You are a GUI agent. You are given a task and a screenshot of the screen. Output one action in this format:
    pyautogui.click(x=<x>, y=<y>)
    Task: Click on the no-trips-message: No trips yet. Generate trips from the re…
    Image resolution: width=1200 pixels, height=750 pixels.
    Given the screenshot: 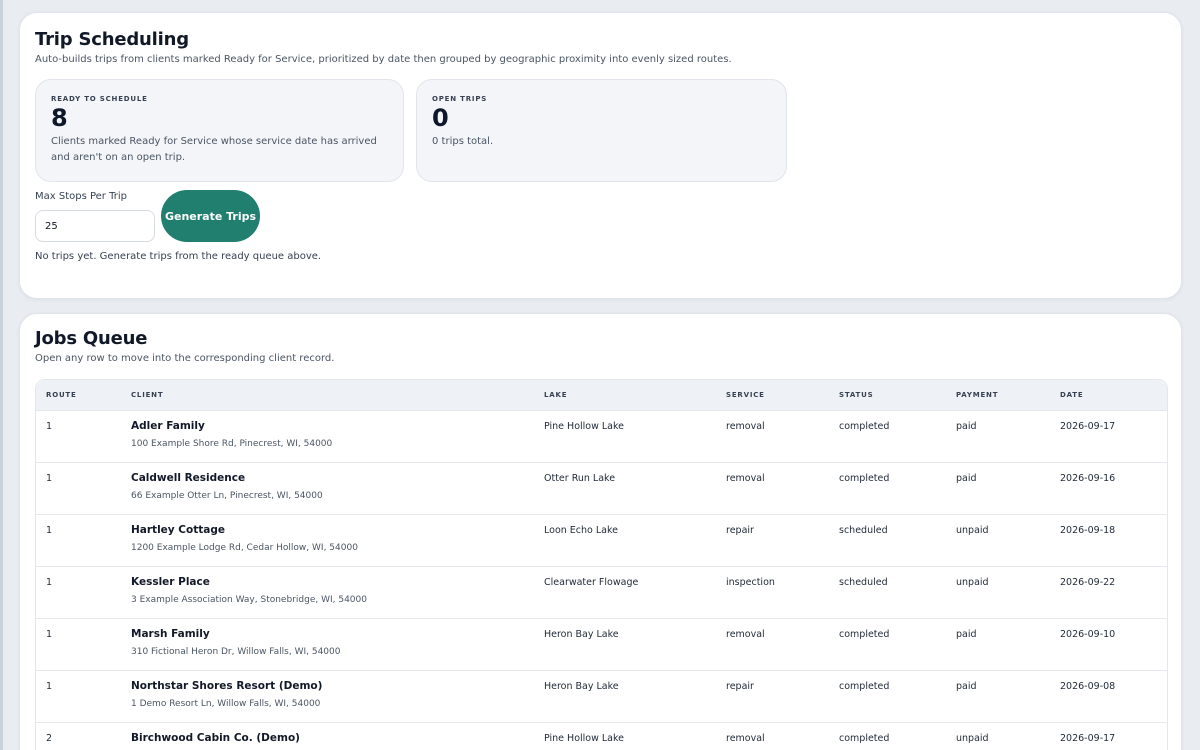 What is the action you would take?
    pyautogui.click(x=178, y=256)
    